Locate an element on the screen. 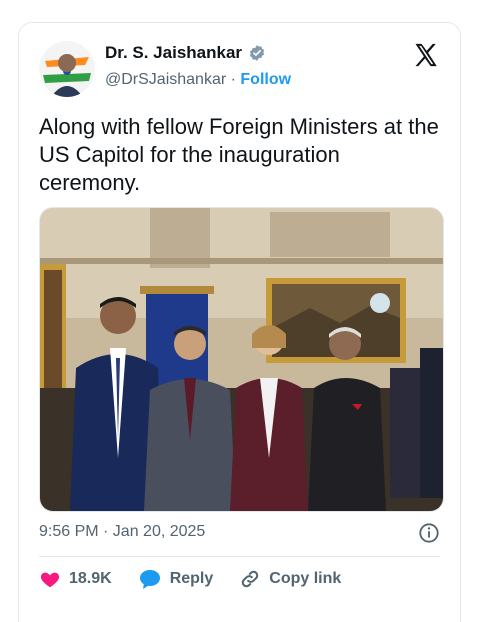 This screenshot has height=622, width=479. reply-button: Reply is located at coordinates (176, 579).